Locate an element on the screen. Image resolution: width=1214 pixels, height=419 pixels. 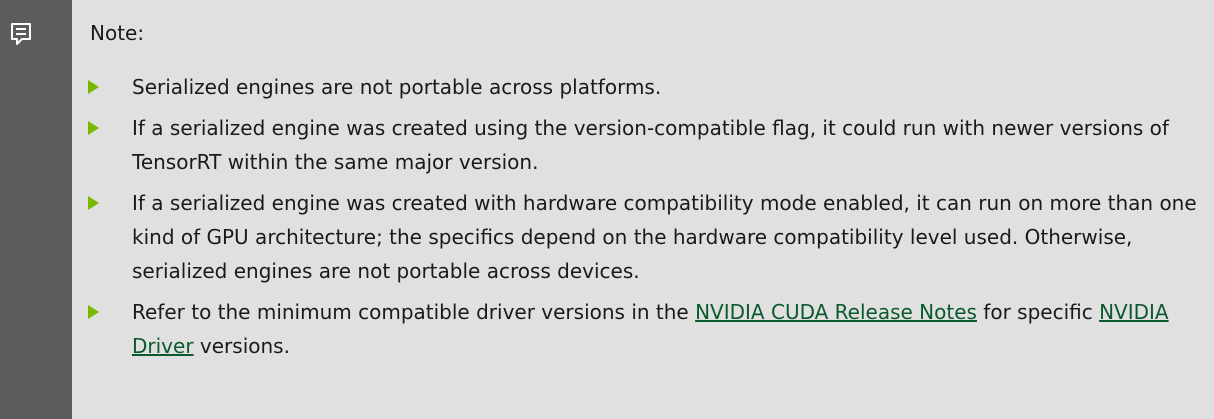
list-item-text-after: versions. is located at coordinates (241, 346).